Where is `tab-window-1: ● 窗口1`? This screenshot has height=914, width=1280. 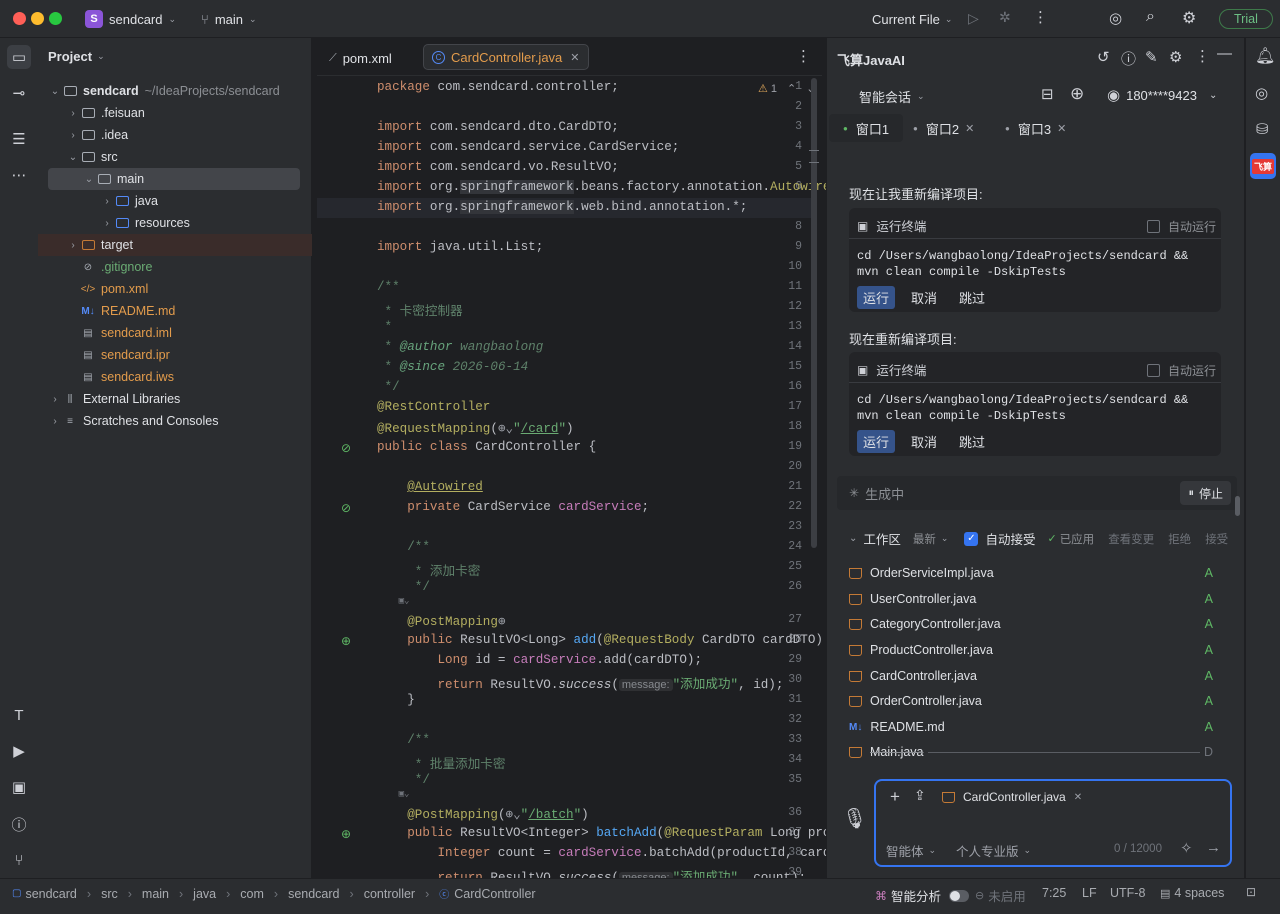
tab-window-1: ● 窗口1 is located at coordinates (866, 128).